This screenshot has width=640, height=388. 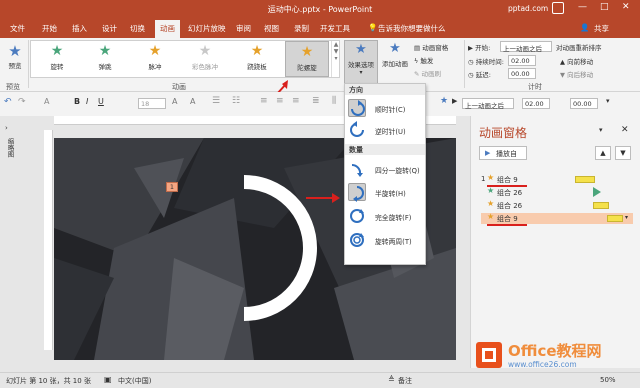 I want to click on tab-design: 设计, so click(x=109, y=28).